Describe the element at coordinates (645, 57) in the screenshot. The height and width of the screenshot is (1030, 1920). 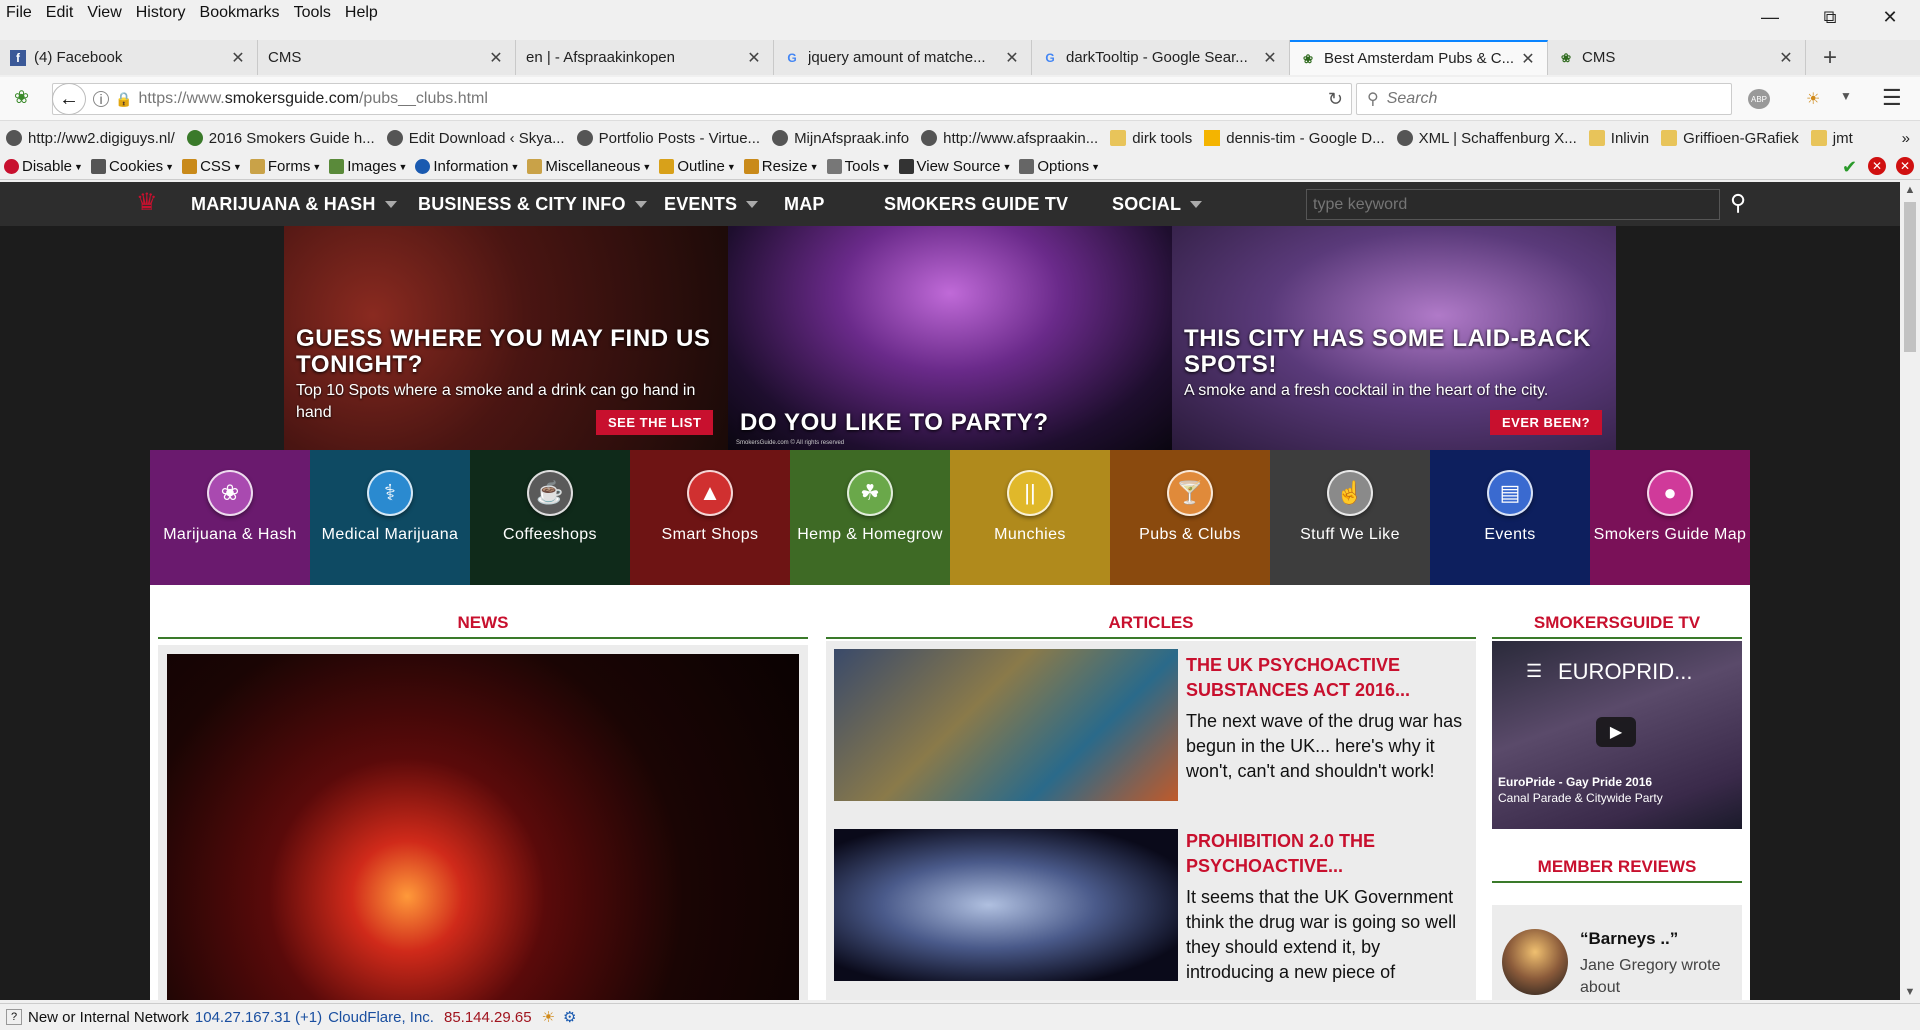
I see `tab-afspraakinkopen: en | - Afspraakinkopen ✕` at that location.